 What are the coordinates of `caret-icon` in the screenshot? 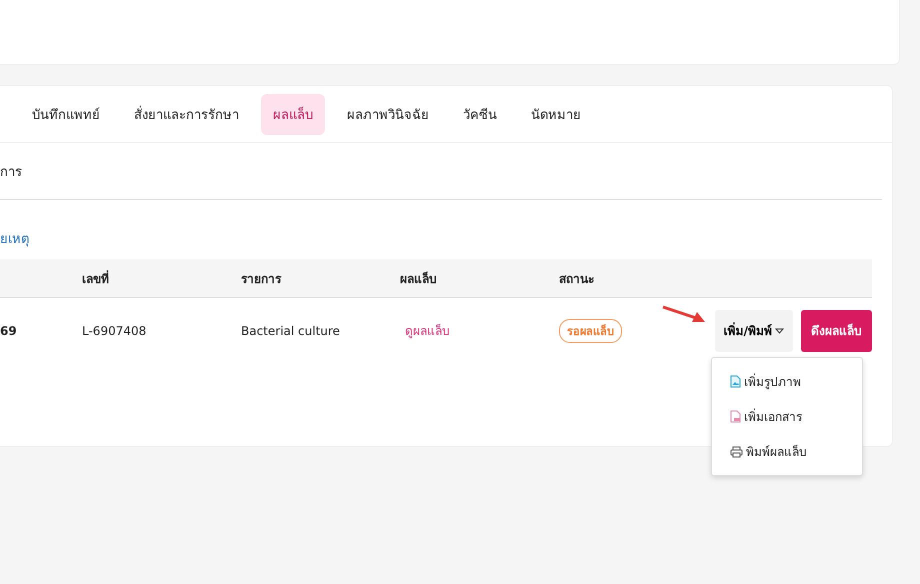 It's located at (779, 331).